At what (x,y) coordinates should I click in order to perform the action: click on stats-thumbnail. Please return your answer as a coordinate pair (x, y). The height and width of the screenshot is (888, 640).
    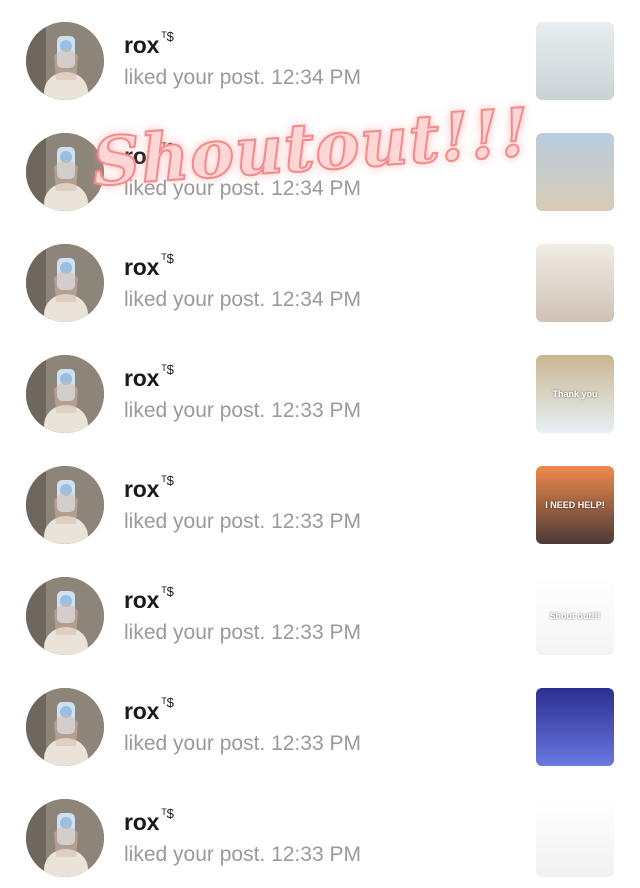
    Looking at the image, I should click on (575, 838).